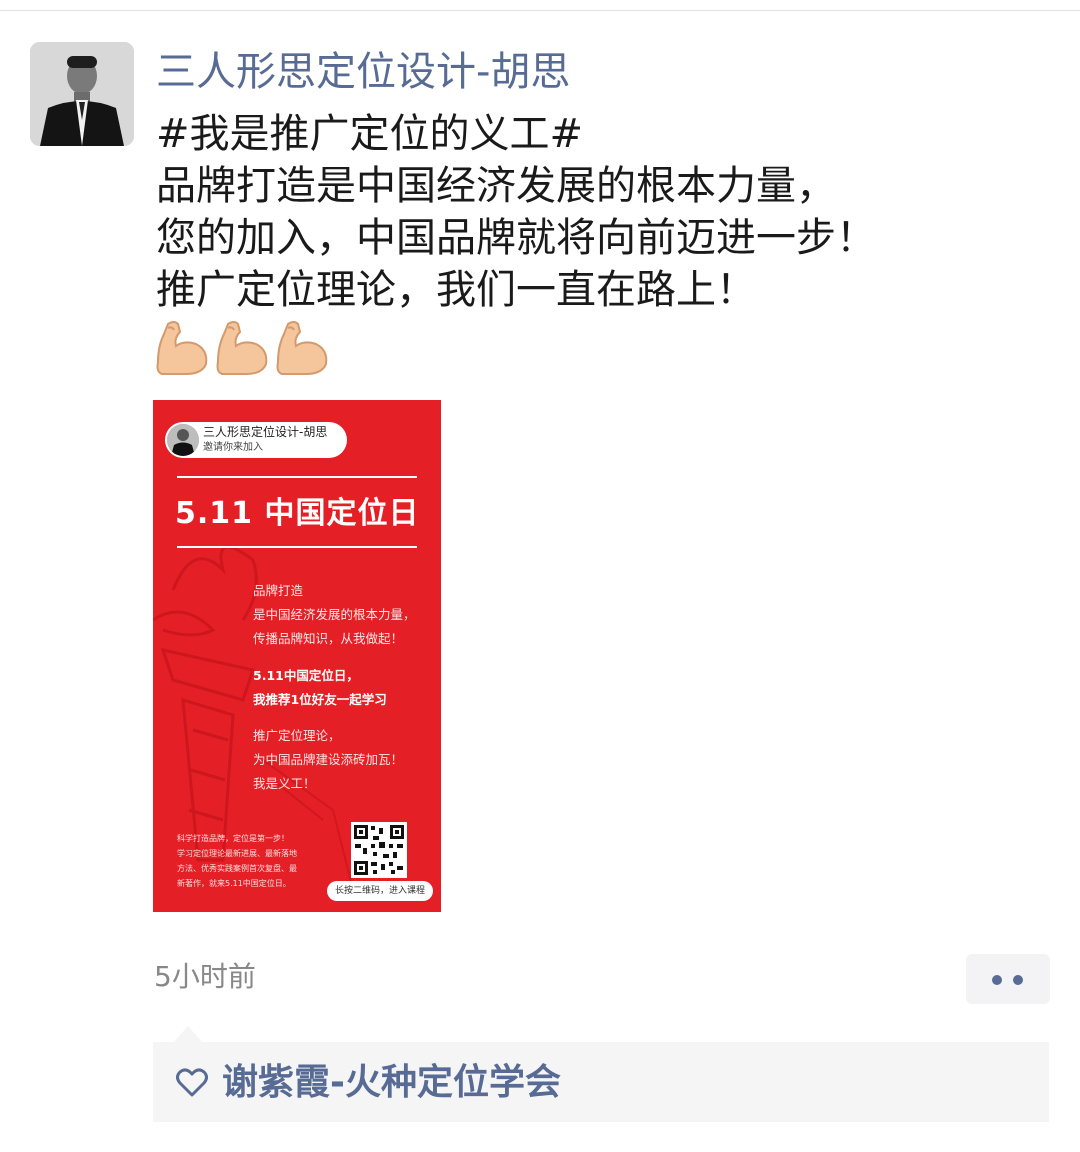  Describe the element at coordinates (516, 238) in the screenshot. I see `post-text-line: 您的加入，中国品牌就将向前迈进一步！` at that location.